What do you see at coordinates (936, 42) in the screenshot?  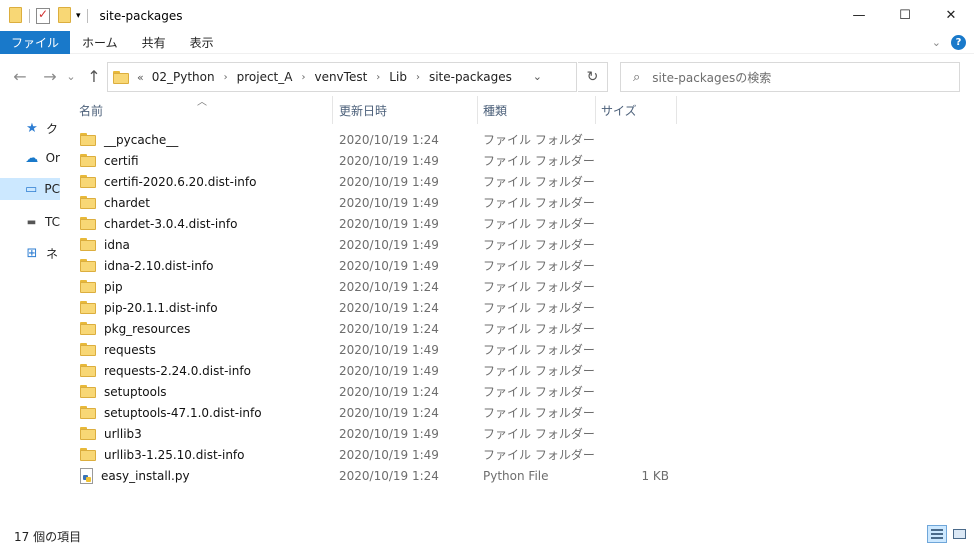 I see `expand-ribbon-icon: ⌄` at bounding box center [936, 42].